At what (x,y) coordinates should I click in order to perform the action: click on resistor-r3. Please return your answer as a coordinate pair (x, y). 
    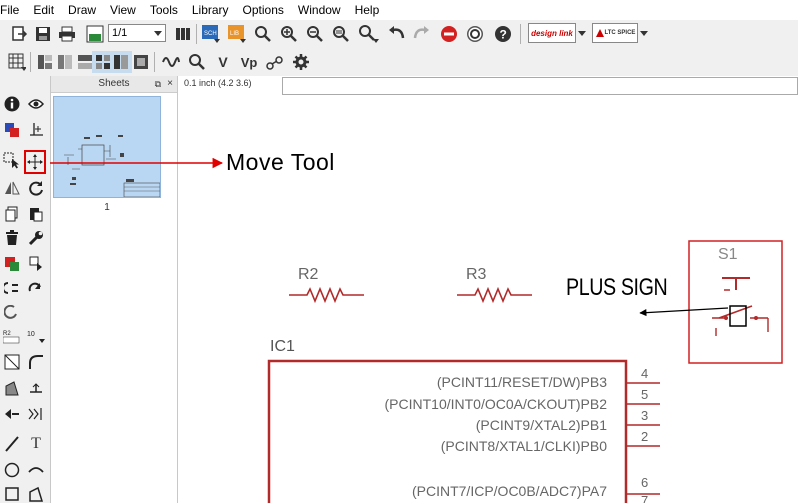
    Looking at the image, I should click on (494, 295).